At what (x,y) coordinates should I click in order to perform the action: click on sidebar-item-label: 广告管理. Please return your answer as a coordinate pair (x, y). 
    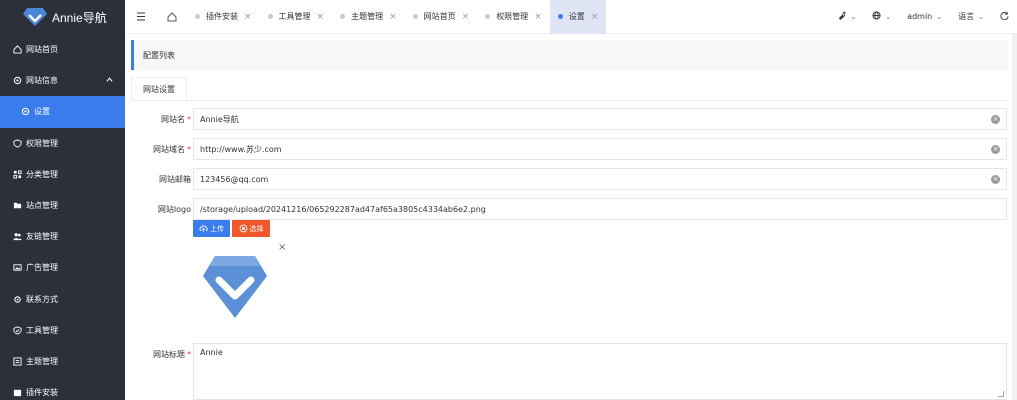
    Looking at the image, I should click on (42, 268).